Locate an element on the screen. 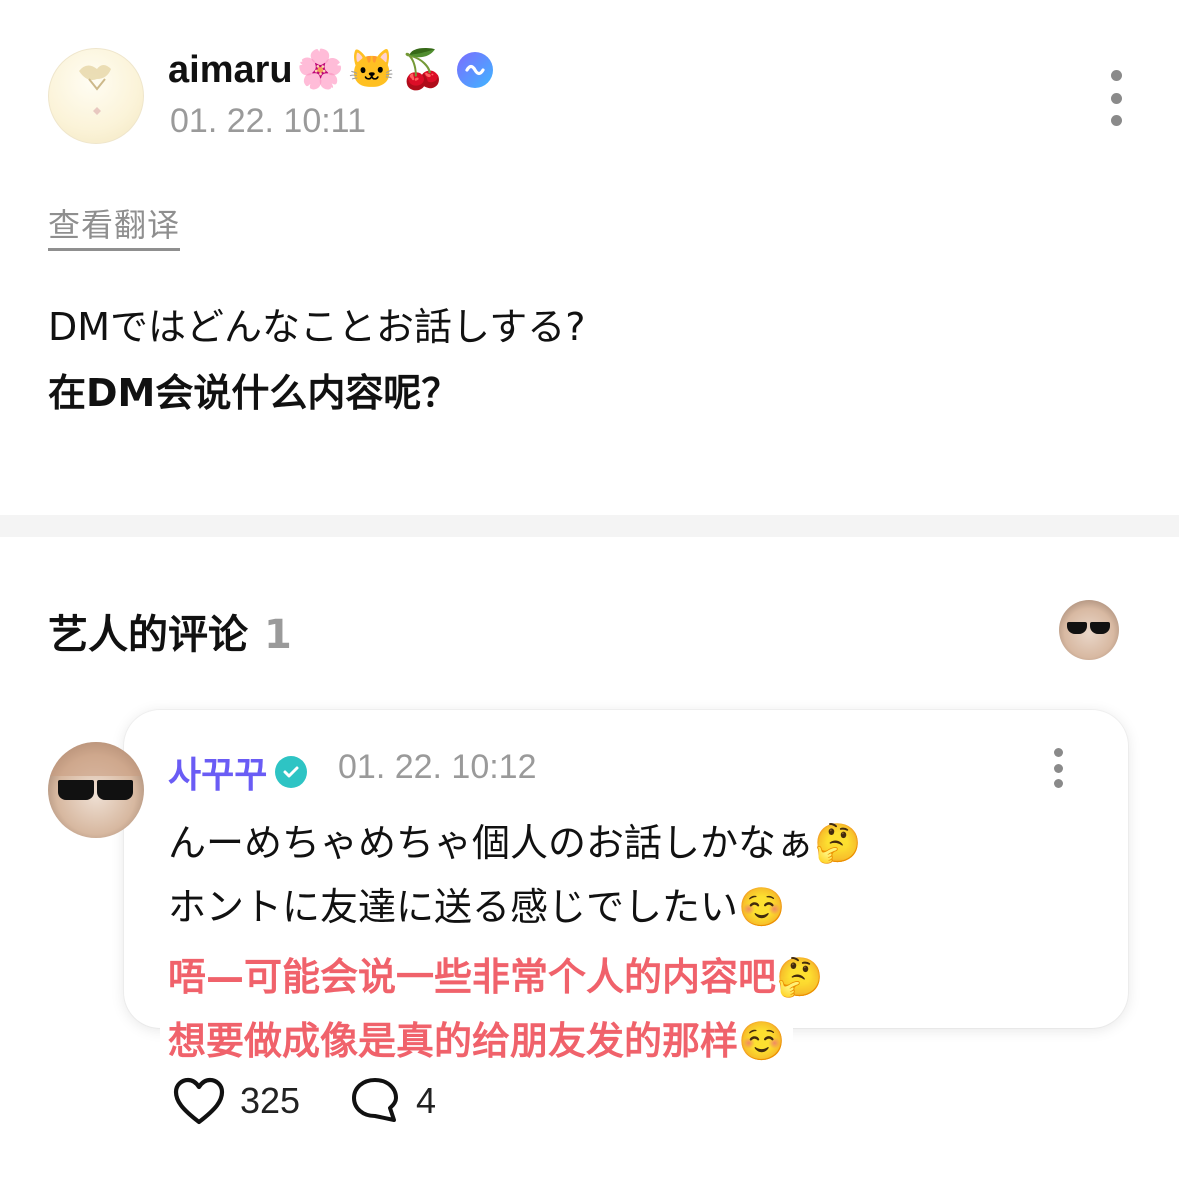 The width and height of the screenshot is (1179, 1178). comment-author-name: 사꾸꾸 is located at coordinates (238, 772).